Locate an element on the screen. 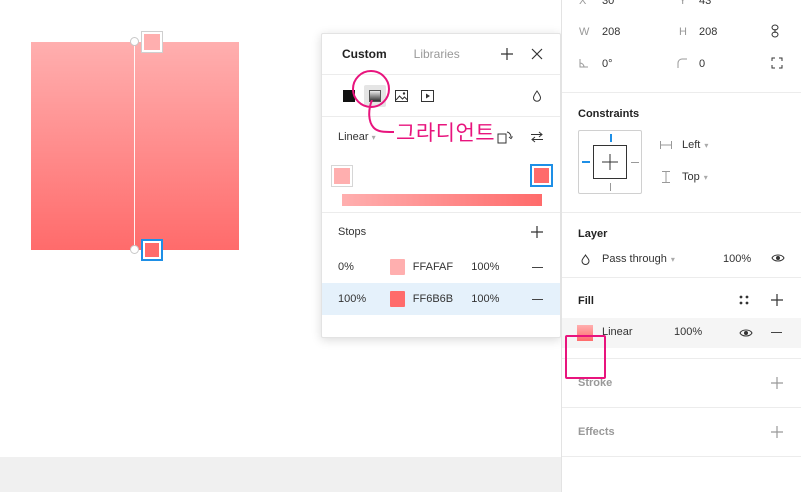 Image resolution: width=801 pixels, height=492 pixels. link-icon is located at coordinates (775, 31).